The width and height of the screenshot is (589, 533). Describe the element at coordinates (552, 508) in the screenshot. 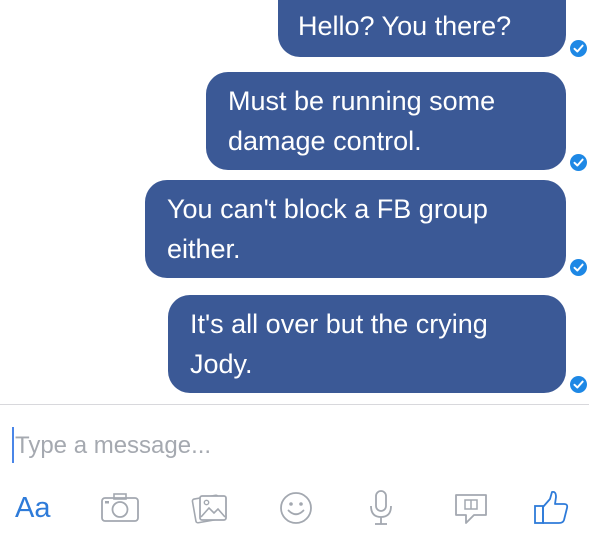

I see `like-icon` at that location.